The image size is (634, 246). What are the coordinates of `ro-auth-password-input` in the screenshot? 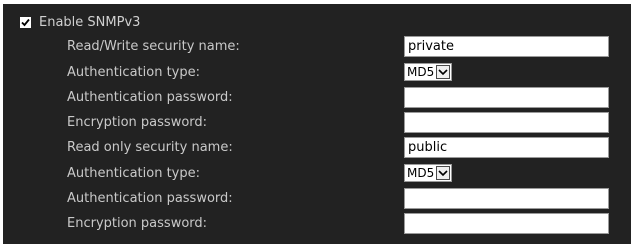 It's located at (506, 198).